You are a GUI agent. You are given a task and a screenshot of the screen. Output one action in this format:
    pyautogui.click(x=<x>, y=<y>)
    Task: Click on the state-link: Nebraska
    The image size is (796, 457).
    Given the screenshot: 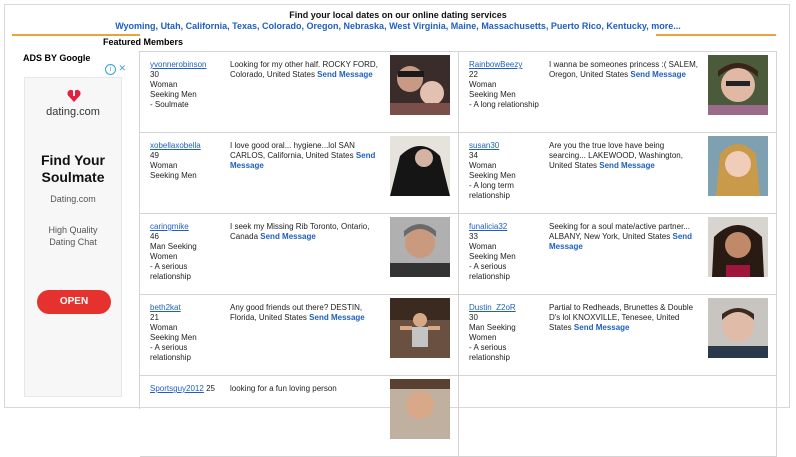 What is the action you would take?
    pyautogui.click(x=364, y=26)
    